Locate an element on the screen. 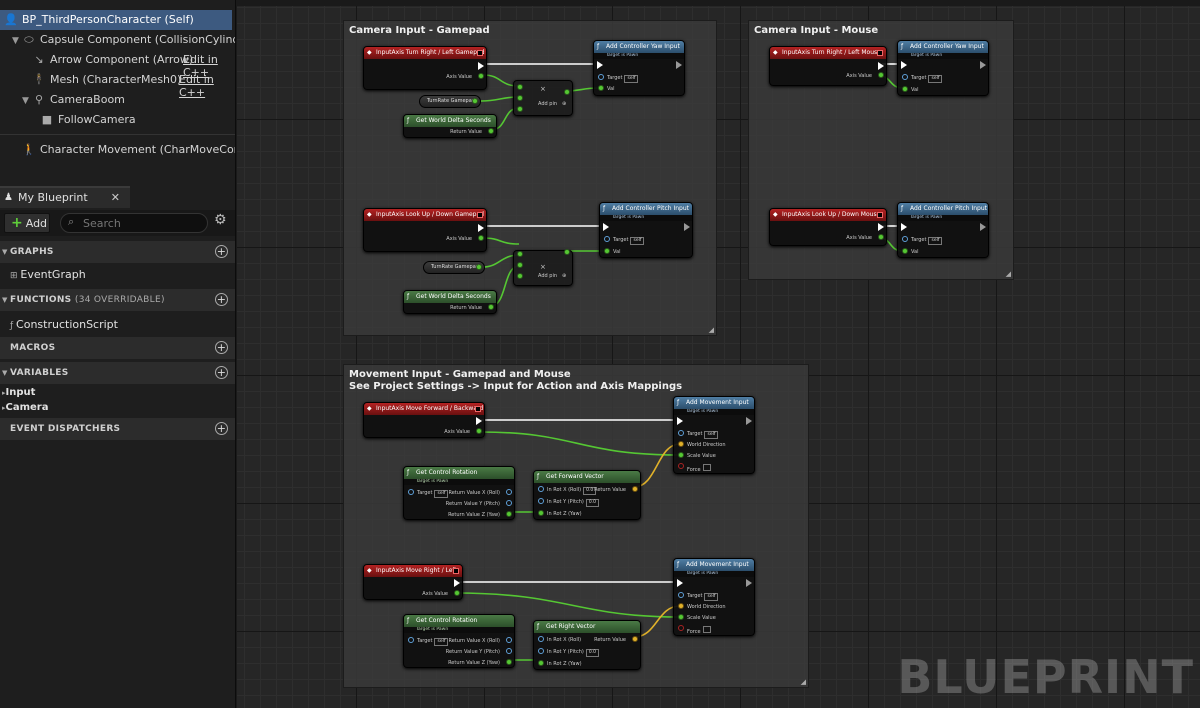 The height and width of the screenshot is (708, 1200). return-x-pin is located at coordinates (509, 640).